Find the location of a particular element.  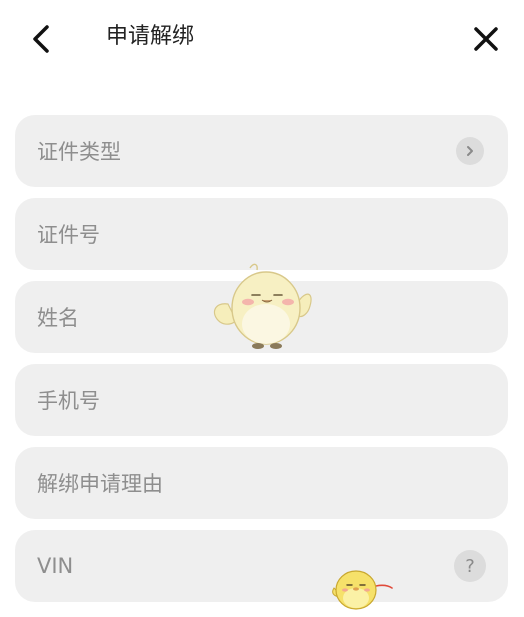

unbind-reason-field: 解绑申请理由 is located at coordinates (261, 483).